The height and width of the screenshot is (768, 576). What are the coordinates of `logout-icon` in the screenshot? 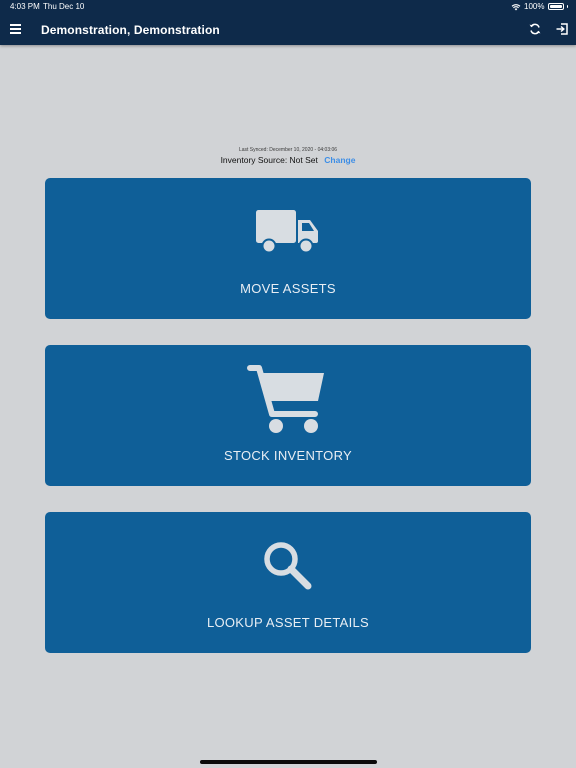 It's located at (562, 29).